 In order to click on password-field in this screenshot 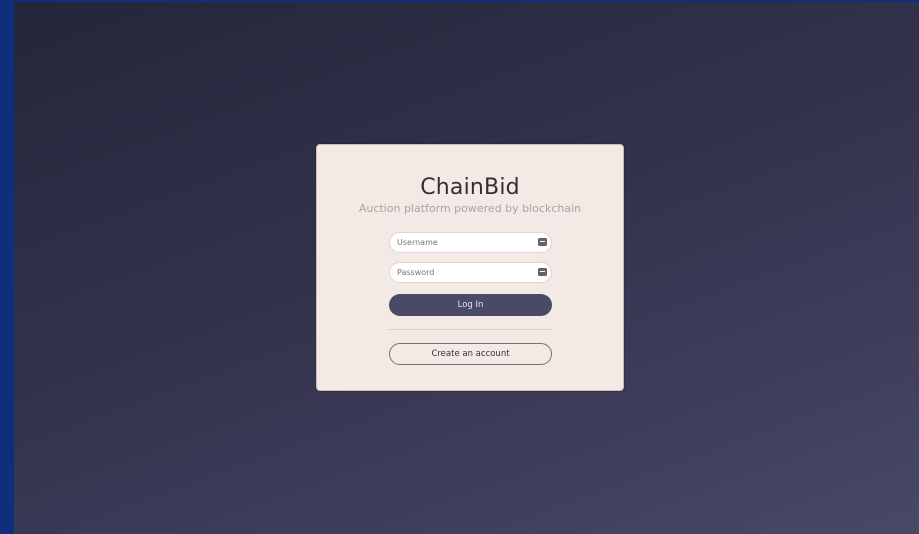, I will do `click(470, 272)`.